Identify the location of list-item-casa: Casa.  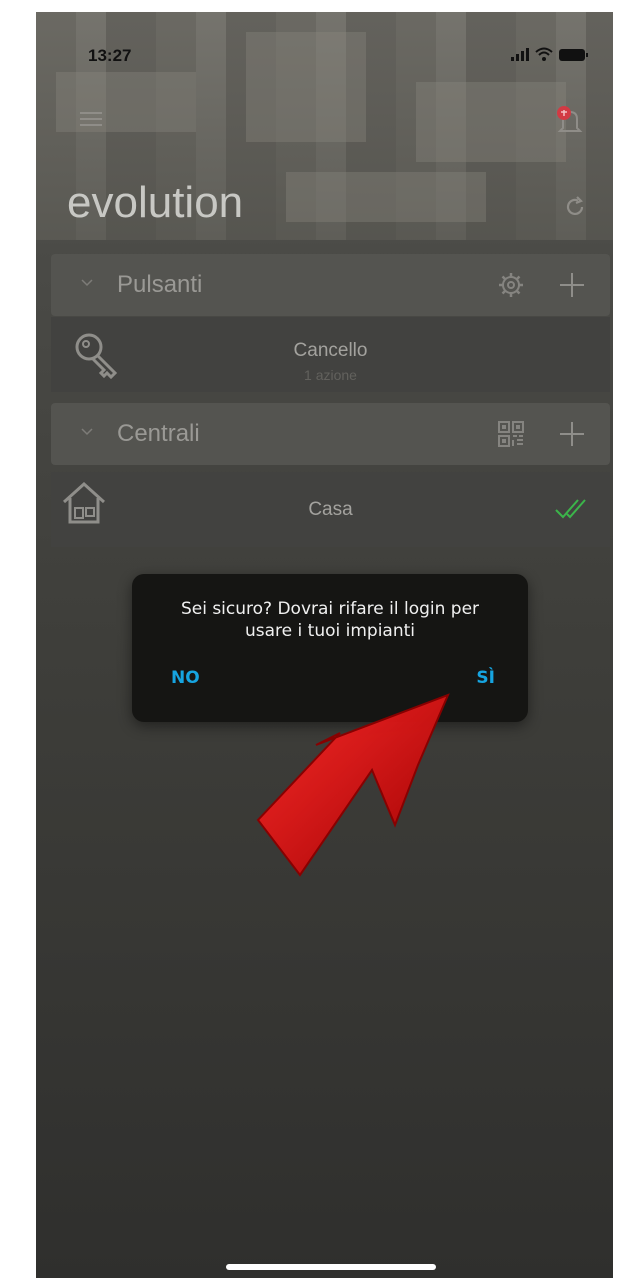
(330, 509).